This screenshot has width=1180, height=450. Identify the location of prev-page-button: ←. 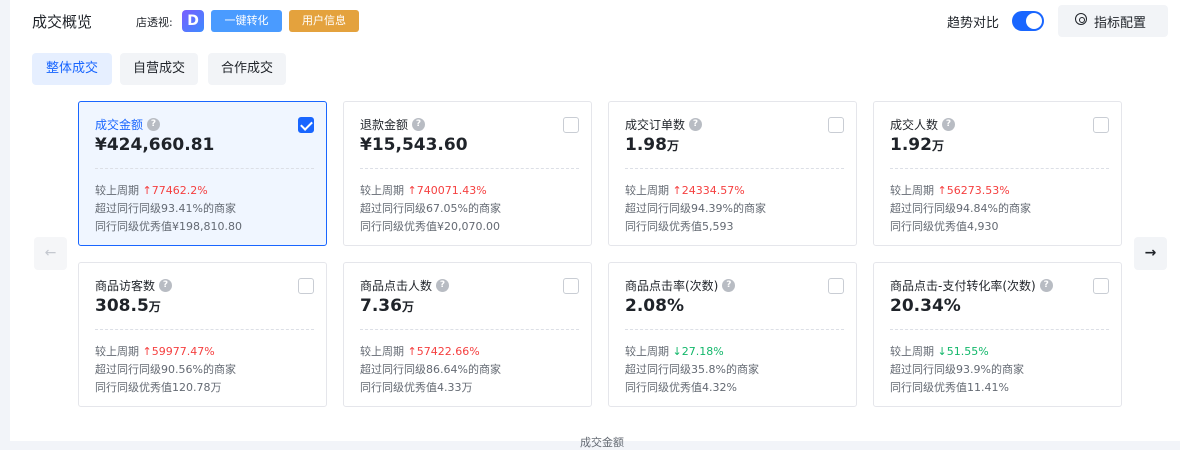
(50, 253).